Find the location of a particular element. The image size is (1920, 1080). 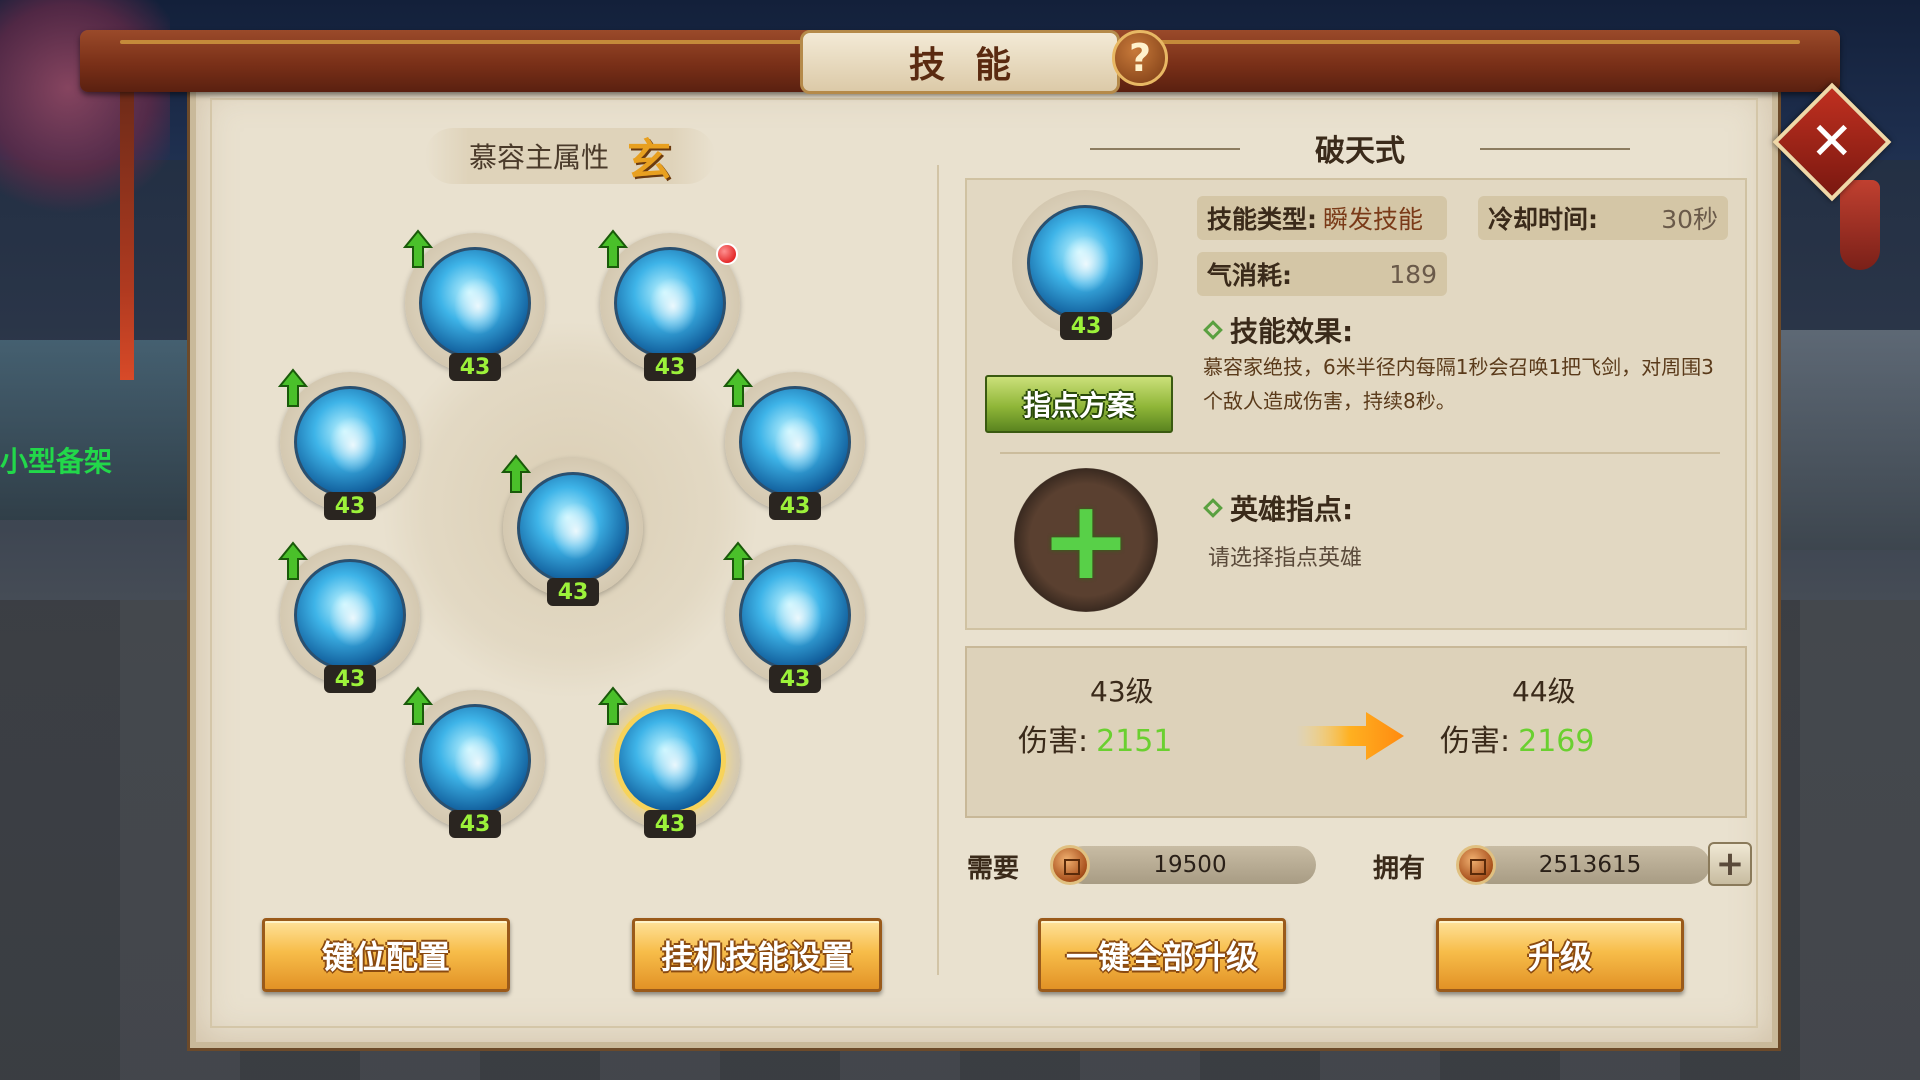

skill-name-header: 破天式 is located at coordinates (1360, 148).